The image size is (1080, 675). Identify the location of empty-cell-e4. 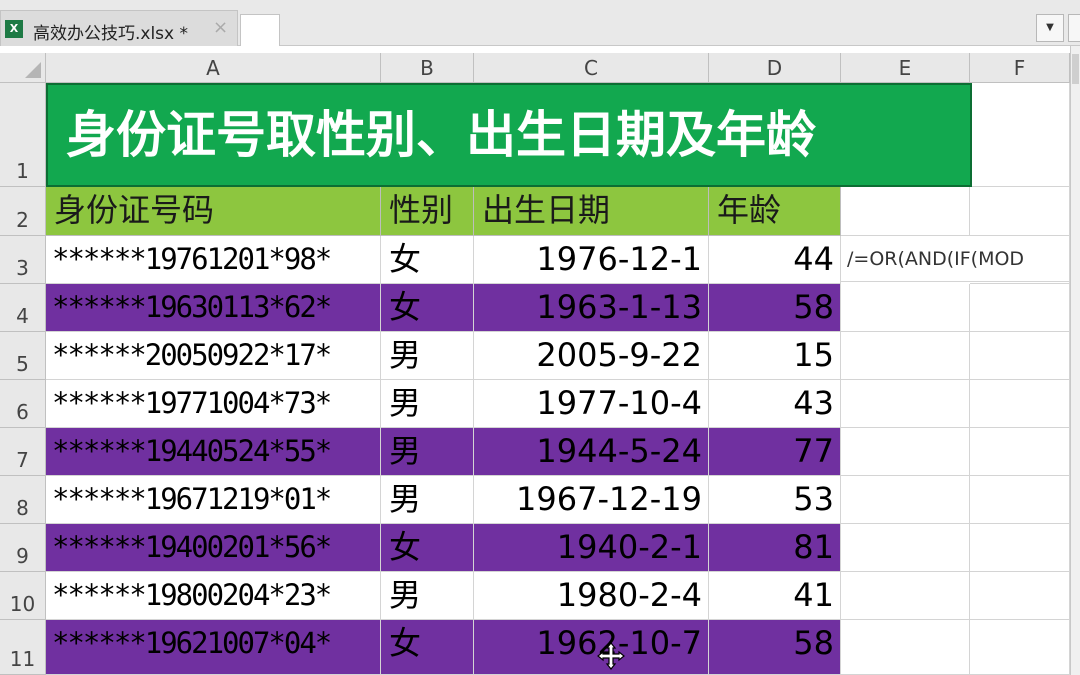
(905, 308).